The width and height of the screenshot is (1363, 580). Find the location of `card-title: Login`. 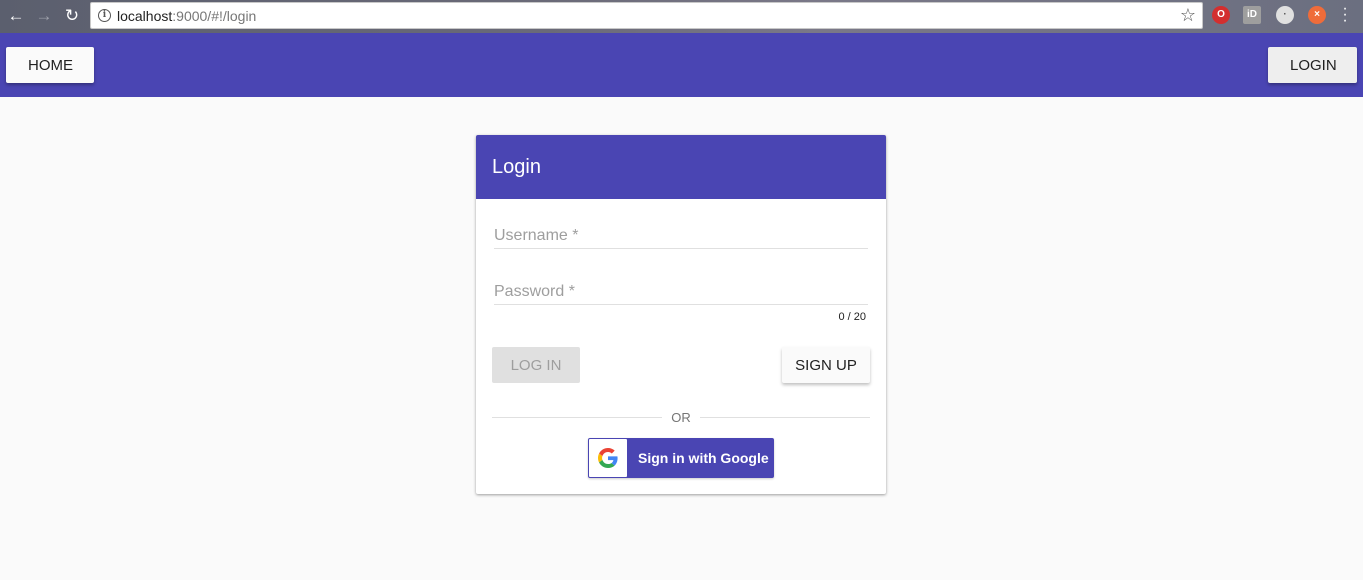

card-title: Login is located at coordinates (681, 167).